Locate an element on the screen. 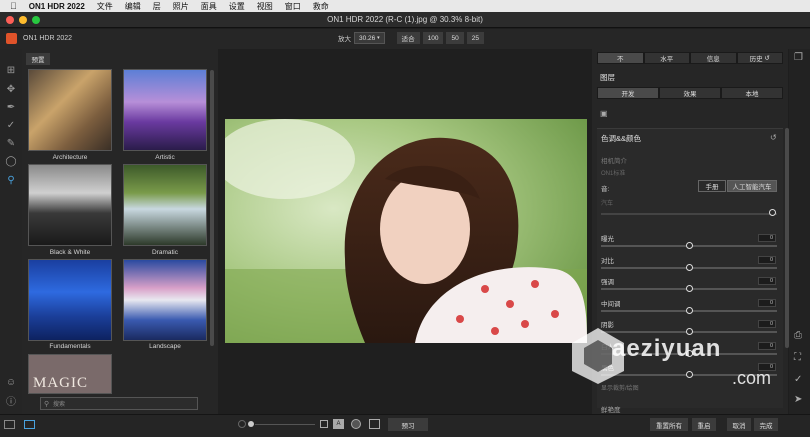 Image resolution: width=810 pixels, height=437 pixels. tab-effects: 效果 is located at coordinates (690, 93).